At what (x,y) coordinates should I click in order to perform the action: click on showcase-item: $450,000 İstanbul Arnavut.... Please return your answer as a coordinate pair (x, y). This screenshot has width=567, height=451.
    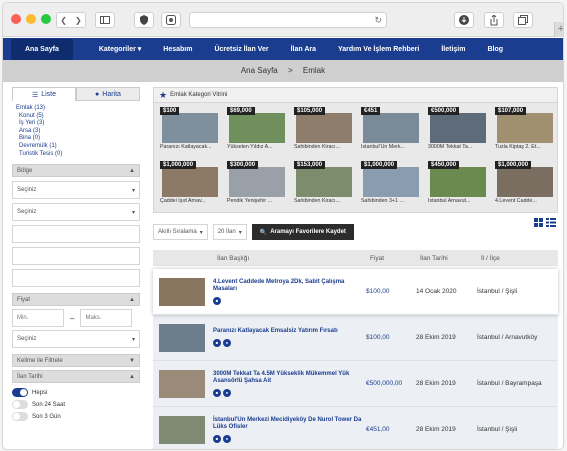
    Looking at the image, I should click on (460, 186).